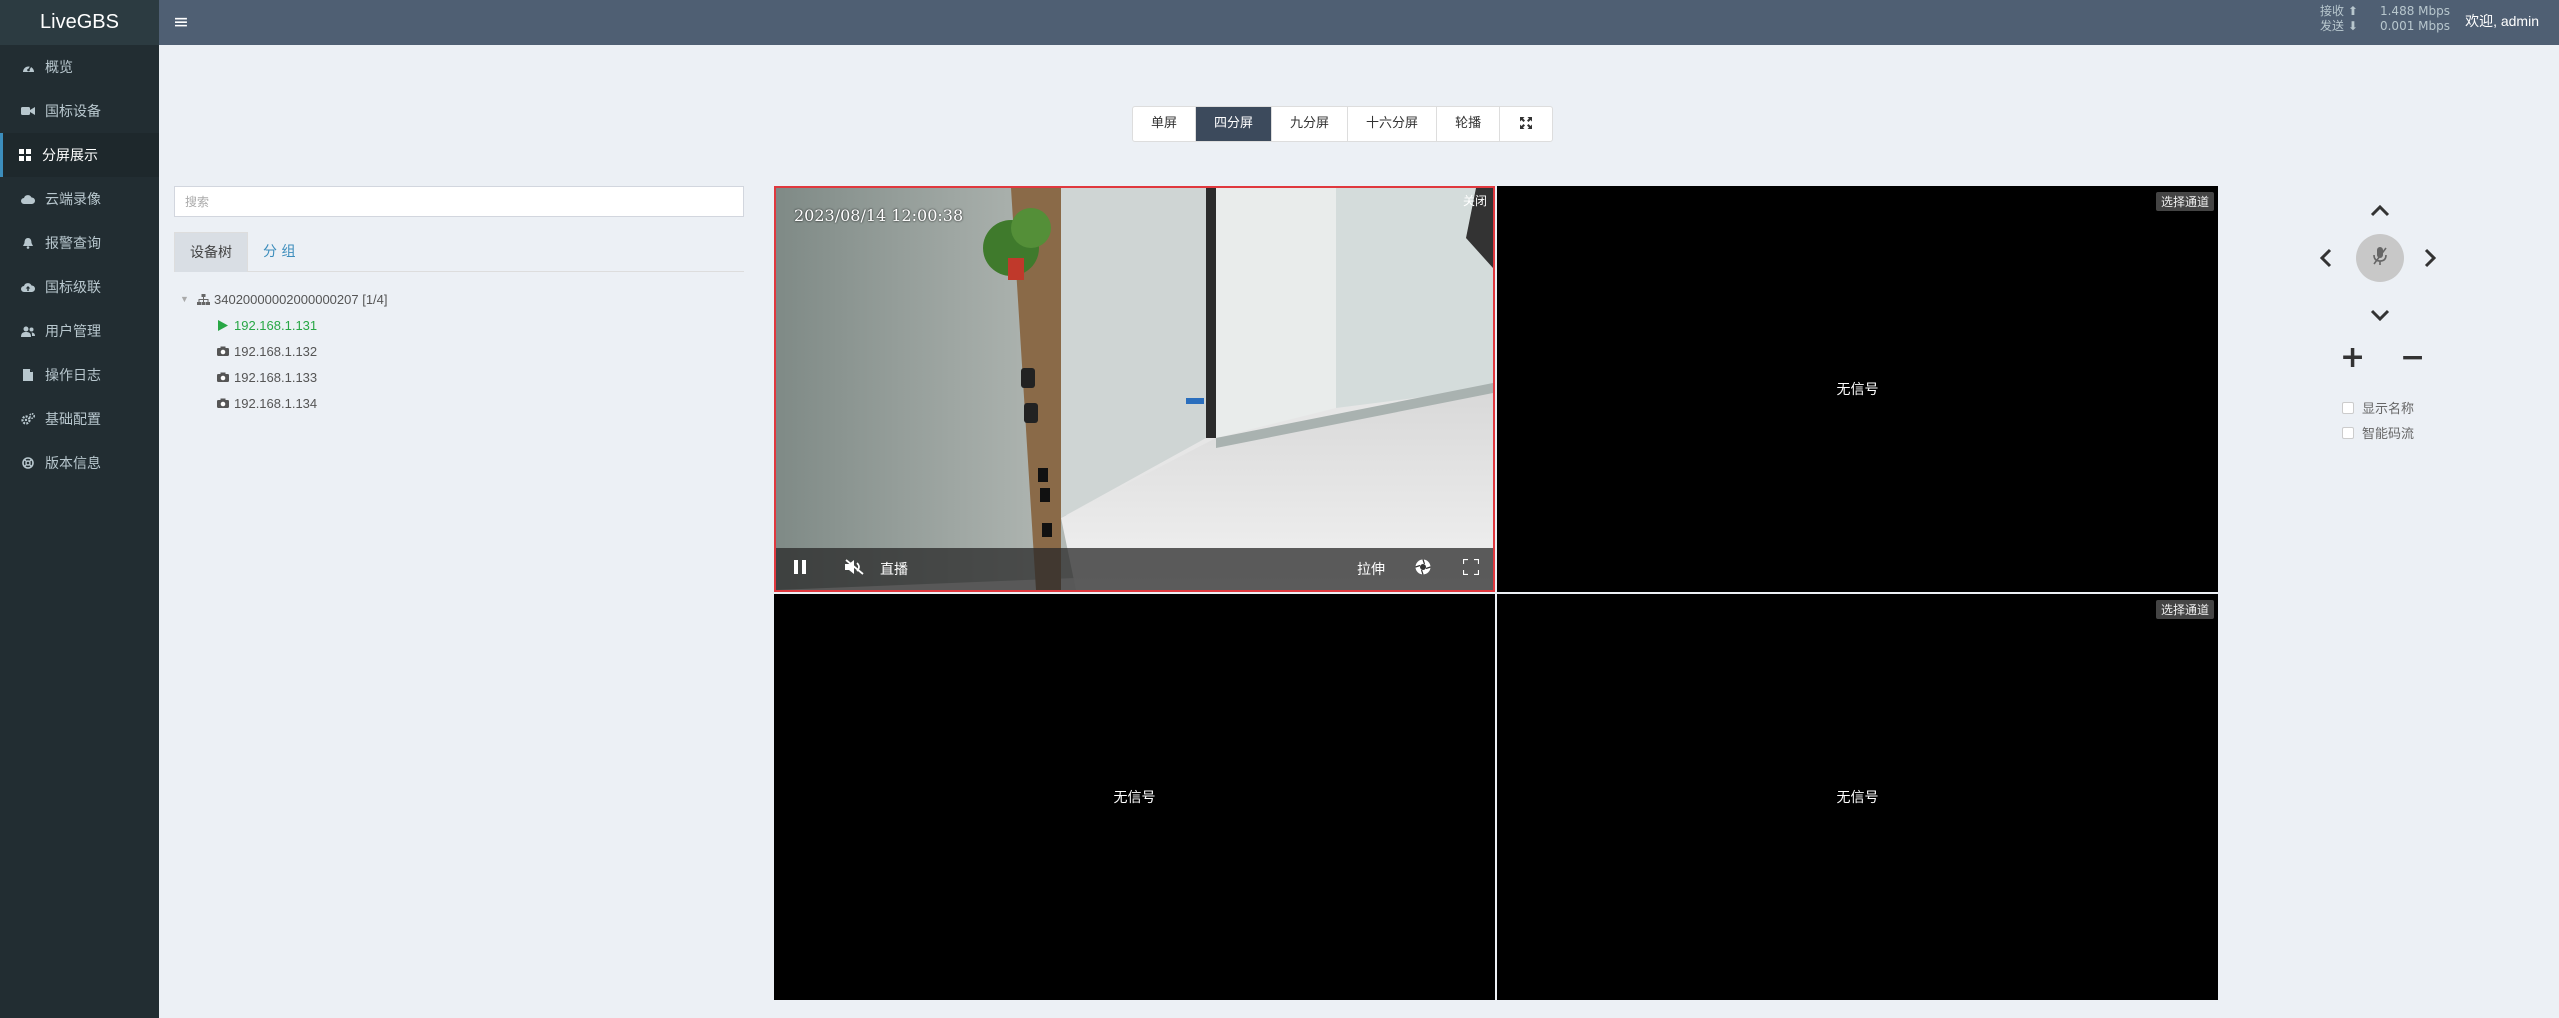  I want to click on tree-channel-label: 192.168.1.134, so click(276, 403).